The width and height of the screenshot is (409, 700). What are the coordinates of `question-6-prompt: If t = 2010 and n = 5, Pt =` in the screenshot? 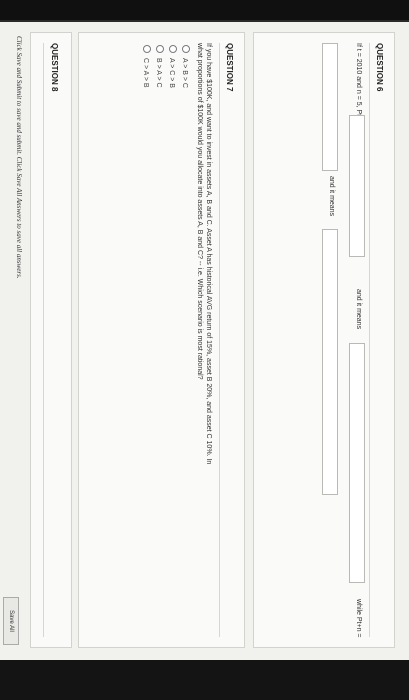 It's located at (358, 83).